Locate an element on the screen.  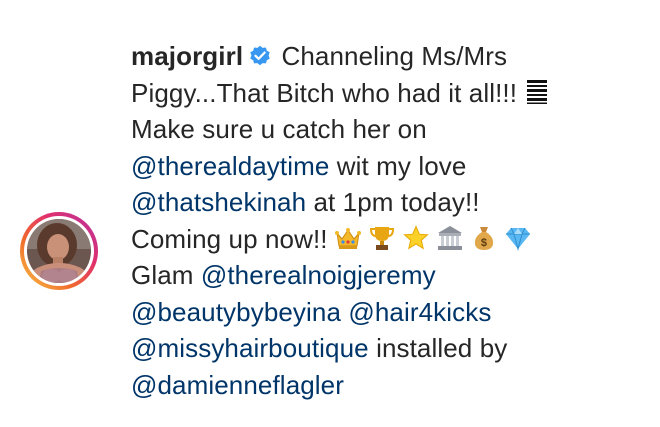
caption-line-6: Coming up now!! $ is located at coordinates (388, 239).